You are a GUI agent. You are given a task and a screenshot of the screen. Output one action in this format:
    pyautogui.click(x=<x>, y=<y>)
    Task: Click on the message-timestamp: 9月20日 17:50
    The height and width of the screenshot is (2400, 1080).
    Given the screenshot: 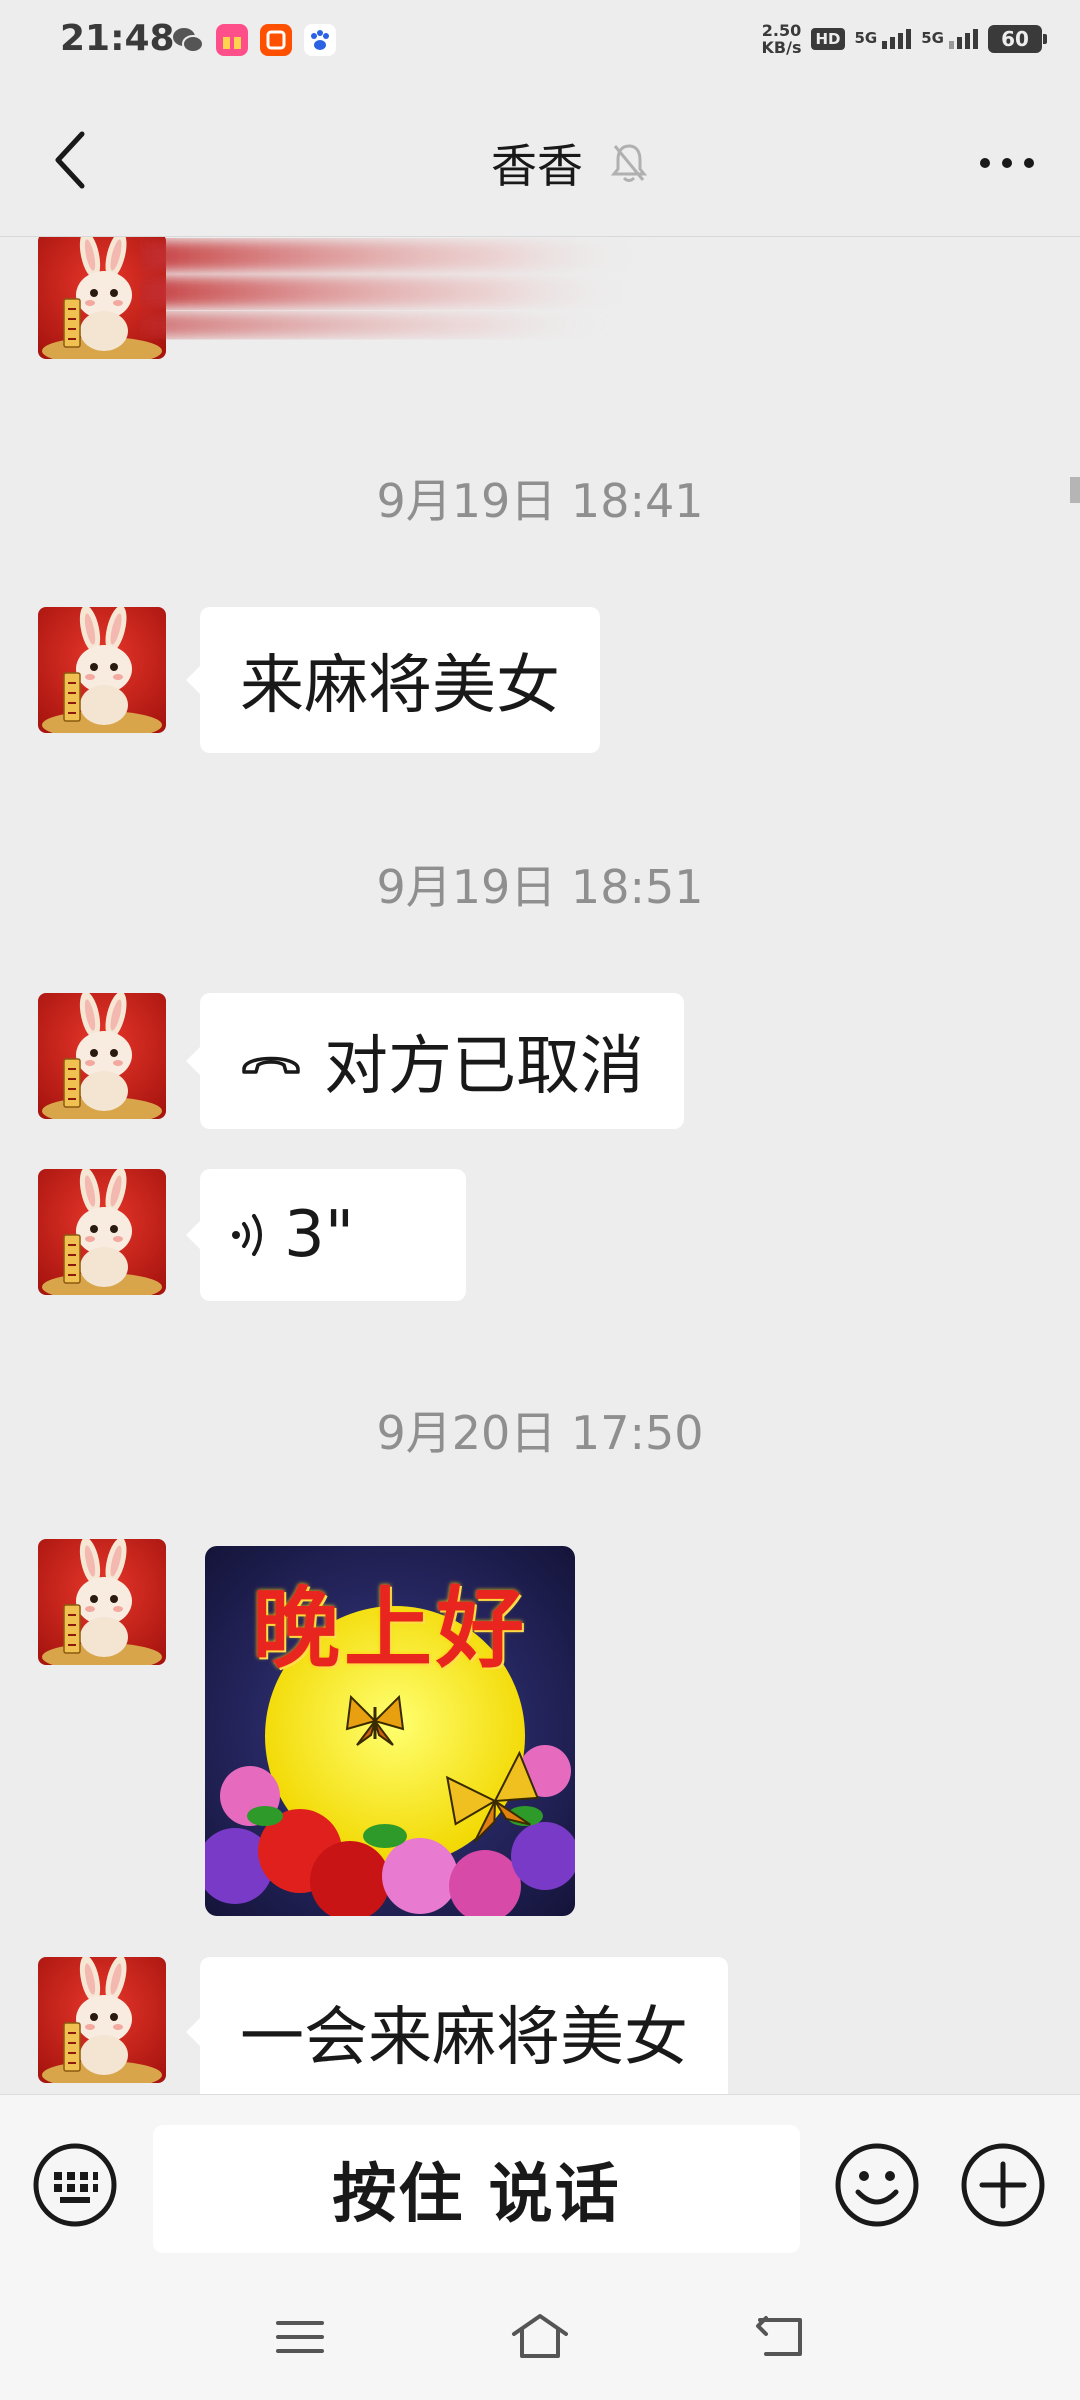 What is the action you would take?
    pyautogui.click(x=540, y=1433)
    